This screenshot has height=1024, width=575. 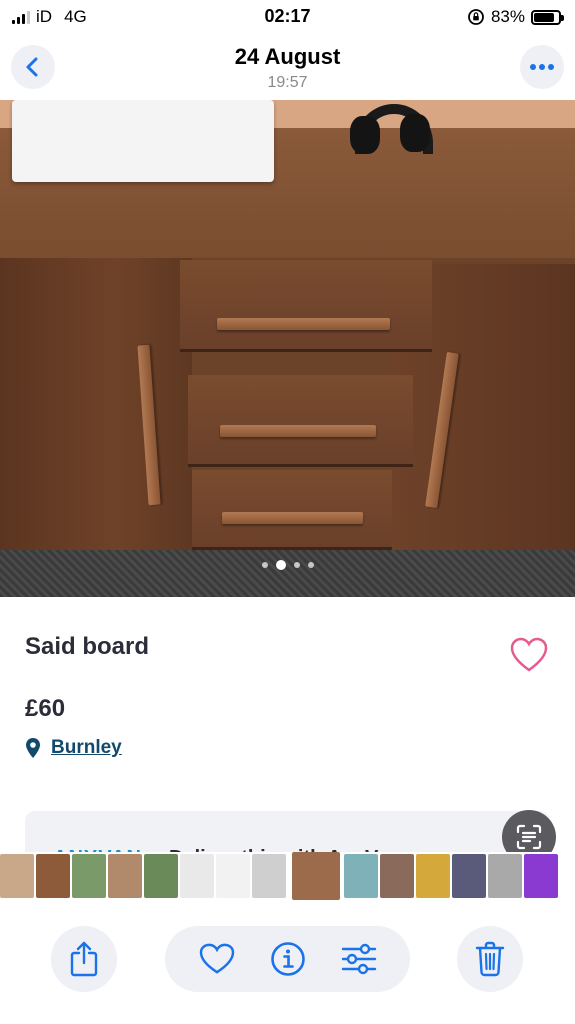 I want to click on status-right: 83%, so click(x=515, y=17).